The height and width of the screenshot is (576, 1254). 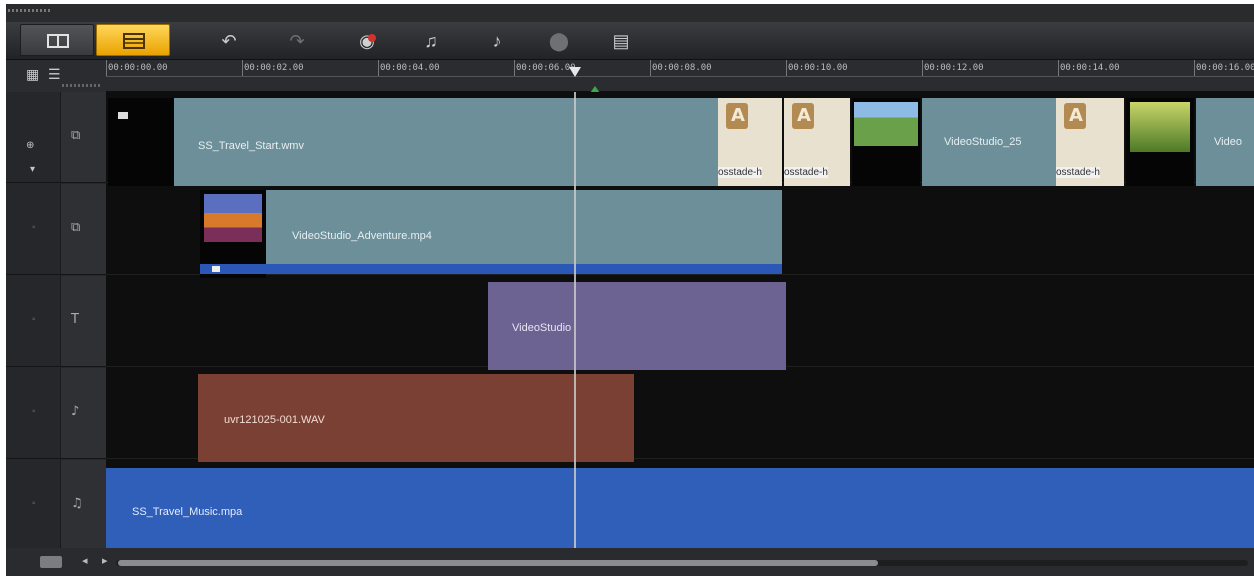 I want to click on auto-music-icon: ♪, so click(x=497, y=41).